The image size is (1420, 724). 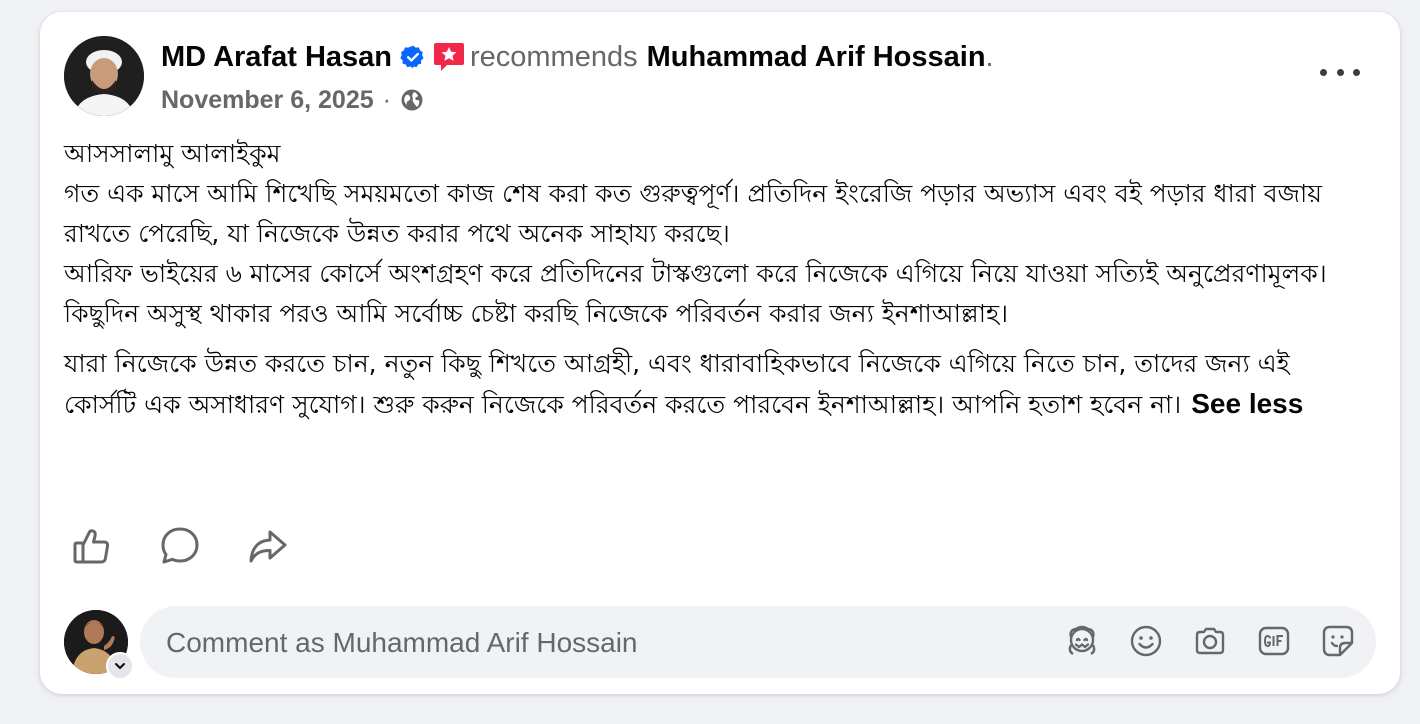 What do you see at coordinates (92, 546) in the screenshot?
I see `thumbs-up-icon` at bounding box center [92, 546].